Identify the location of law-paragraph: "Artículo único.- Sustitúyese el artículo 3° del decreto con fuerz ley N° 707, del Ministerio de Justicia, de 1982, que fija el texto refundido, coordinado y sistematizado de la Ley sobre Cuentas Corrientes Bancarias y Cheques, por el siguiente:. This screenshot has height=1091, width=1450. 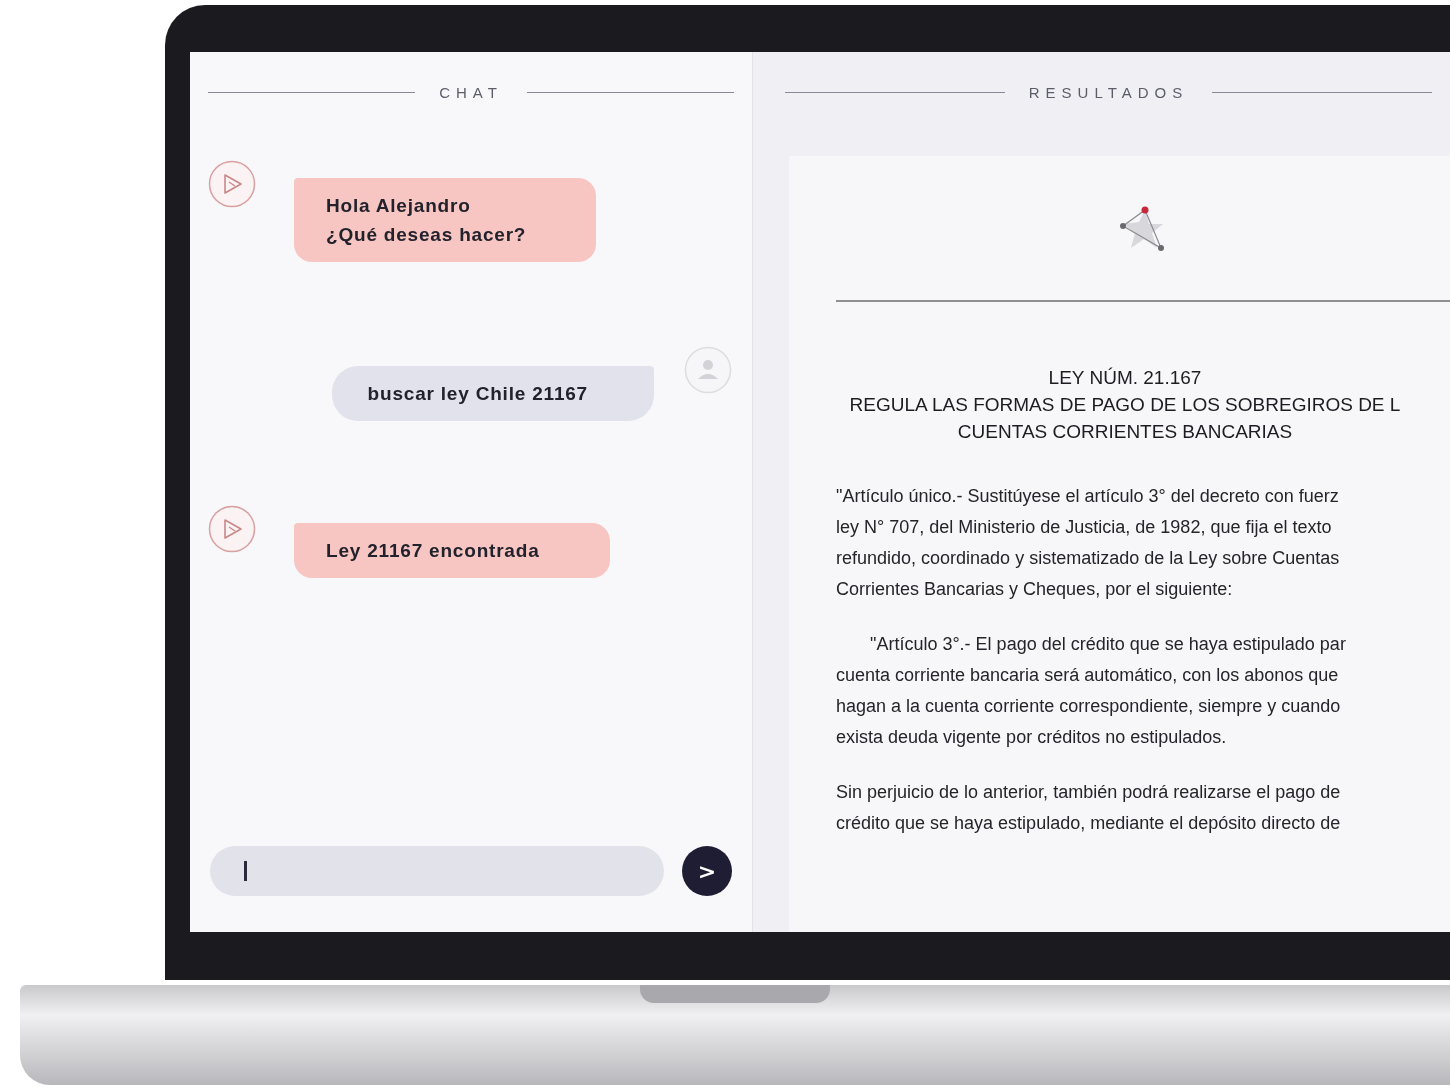
(1088, 543).